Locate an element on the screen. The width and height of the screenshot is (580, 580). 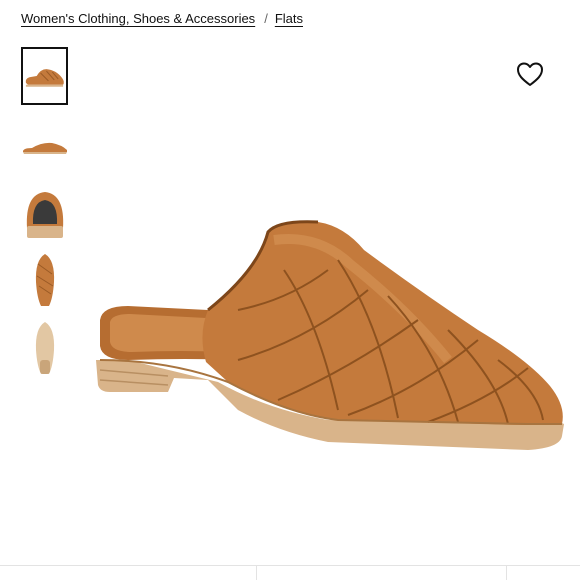
bottom-divider is located at coordinates (290, 565).